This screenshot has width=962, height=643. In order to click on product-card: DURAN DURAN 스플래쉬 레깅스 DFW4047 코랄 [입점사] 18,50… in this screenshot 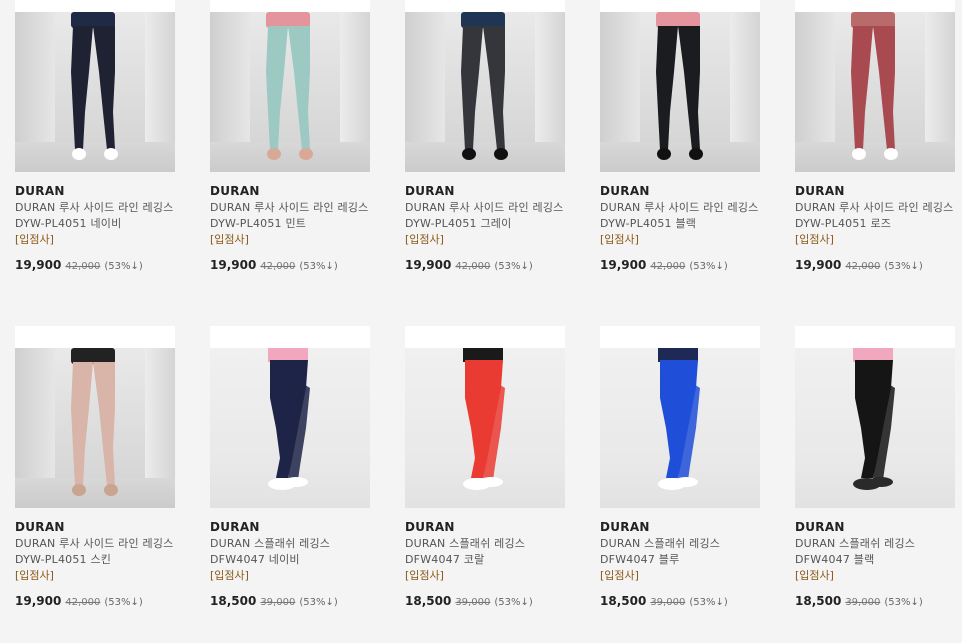, I will do `click(485, 468)`.